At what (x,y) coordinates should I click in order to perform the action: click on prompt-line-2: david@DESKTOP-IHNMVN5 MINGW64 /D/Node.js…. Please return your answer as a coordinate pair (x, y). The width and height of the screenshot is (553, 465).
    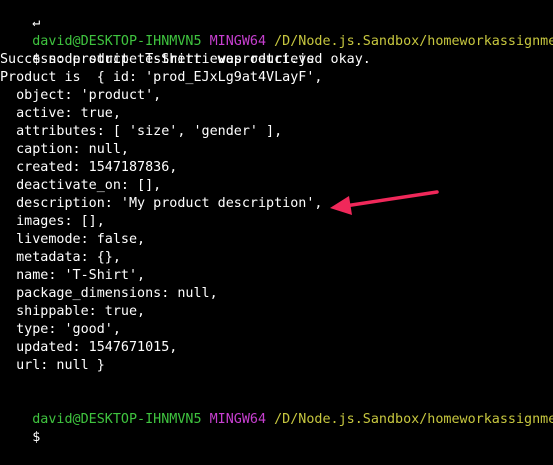
    Looking at the image, I should click on (276, 410).